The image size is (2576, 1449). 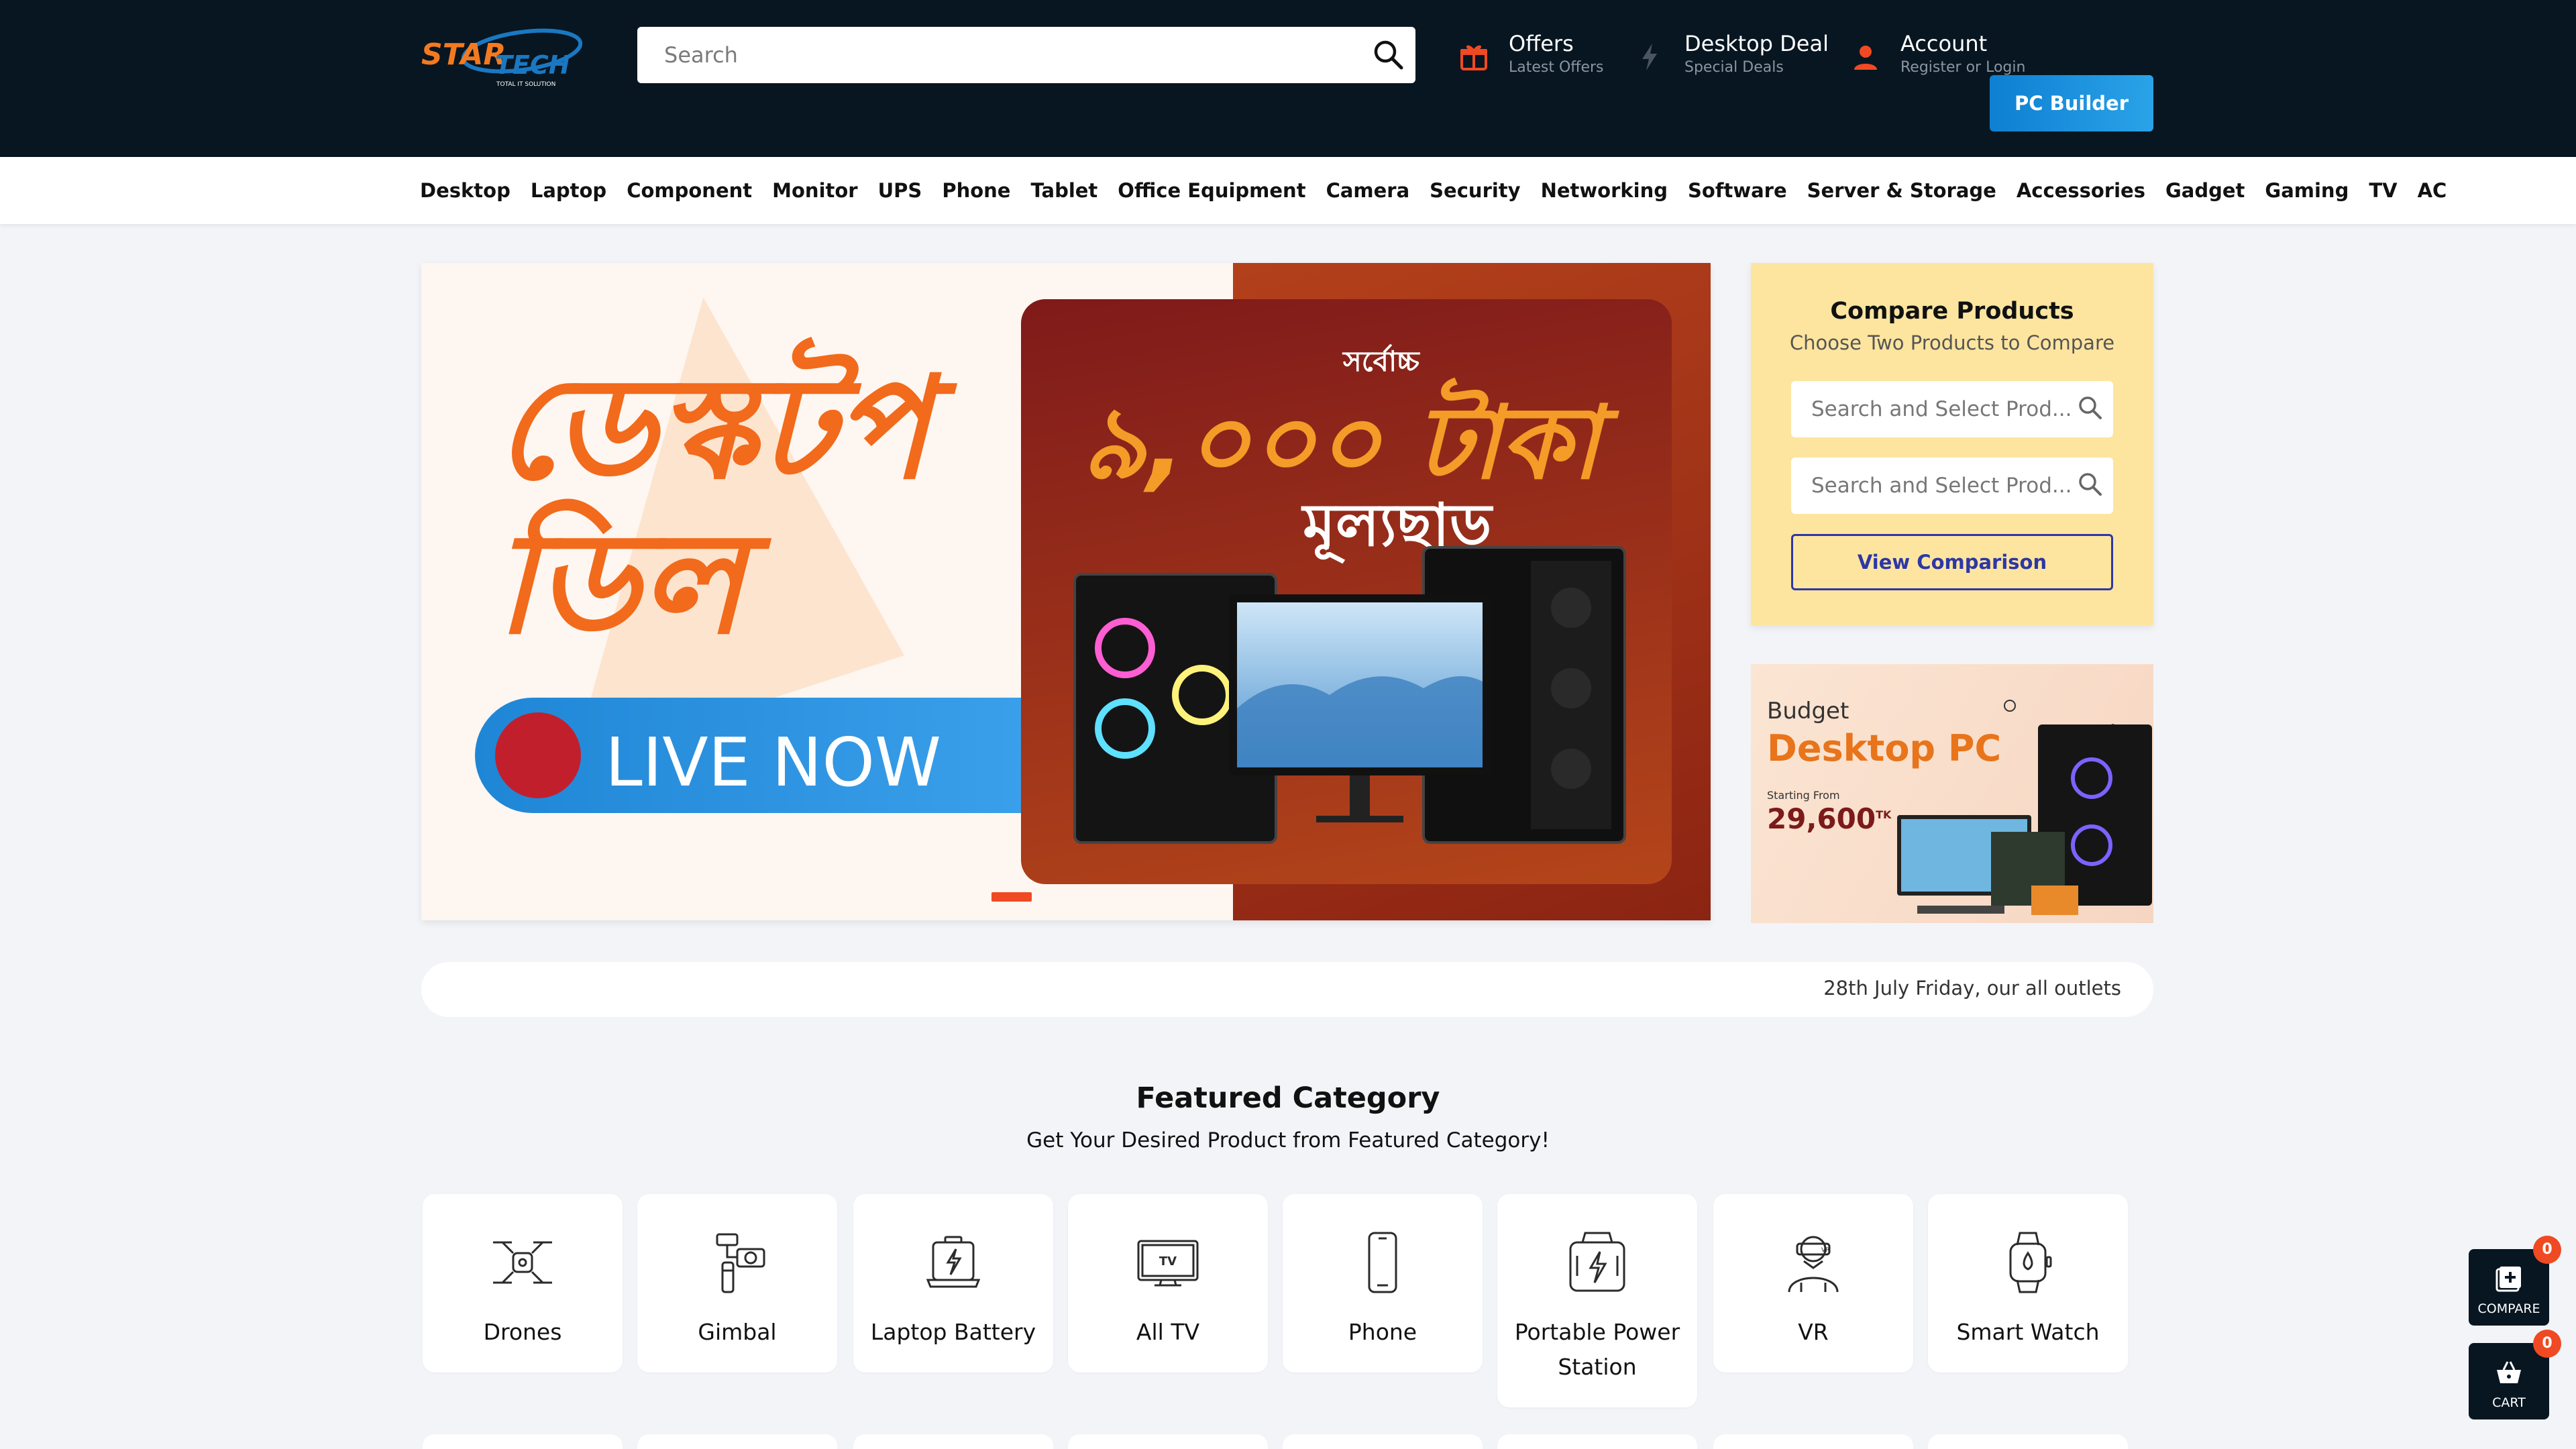 I want to click on budget-desktop-banner: Budget Desktop PC Starting From 29,600TK, so click(x=1952, y=793).